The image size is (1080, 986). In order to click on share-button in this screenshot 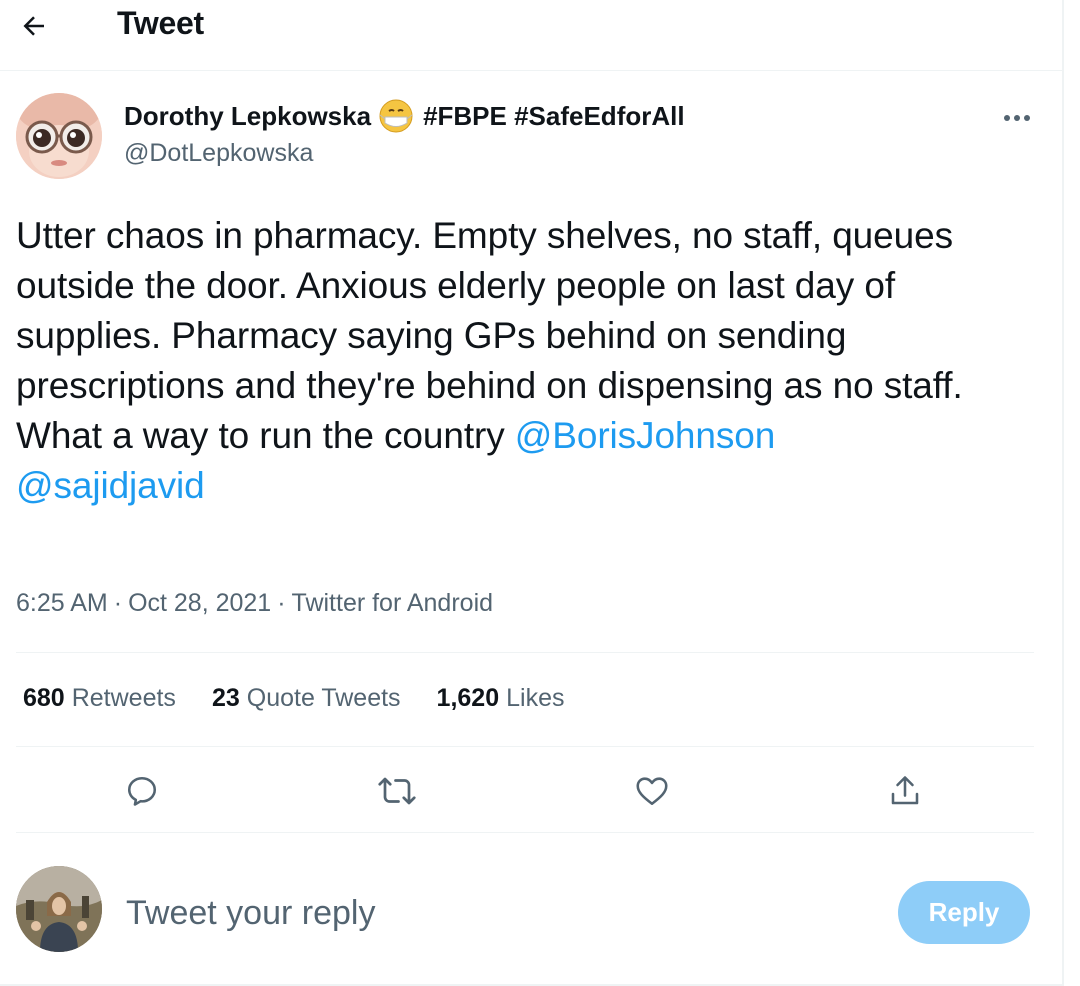, I will do `click(905, 791)`.